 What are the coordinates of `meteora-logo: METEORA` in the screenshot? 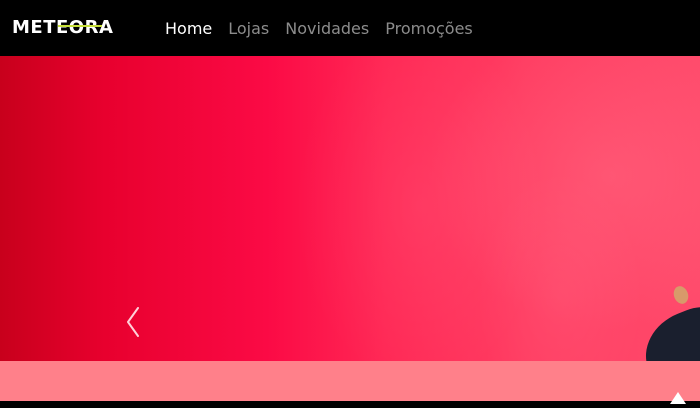 It's located at (74, 27).